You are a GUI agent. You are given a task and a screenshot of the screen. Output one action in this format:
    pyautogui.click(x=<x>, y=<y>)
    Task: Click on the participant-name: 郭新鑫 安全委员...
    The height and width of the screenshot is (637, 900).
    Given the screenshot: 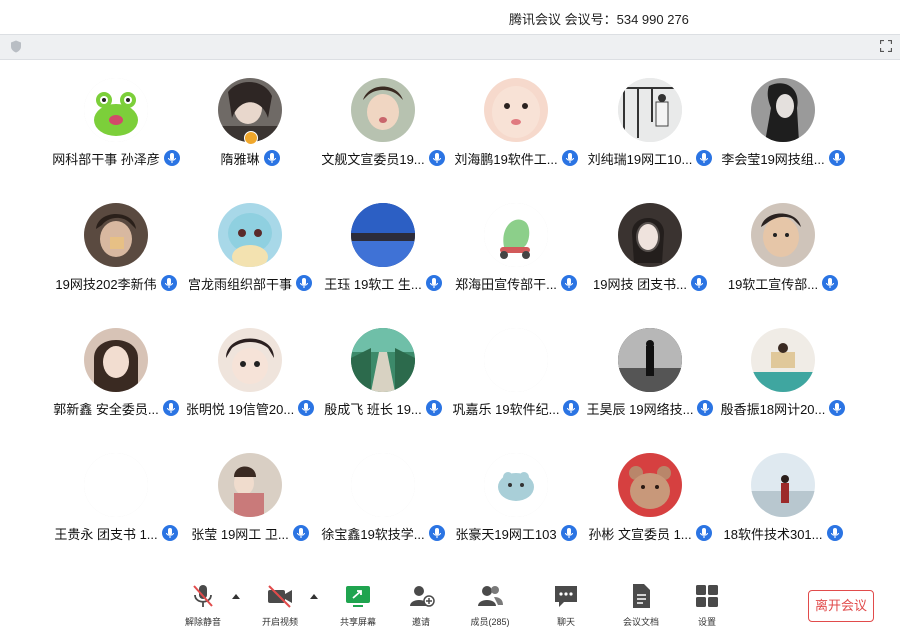 What is the action you would take?
    pyautogui.click(x=106, y=409)
    